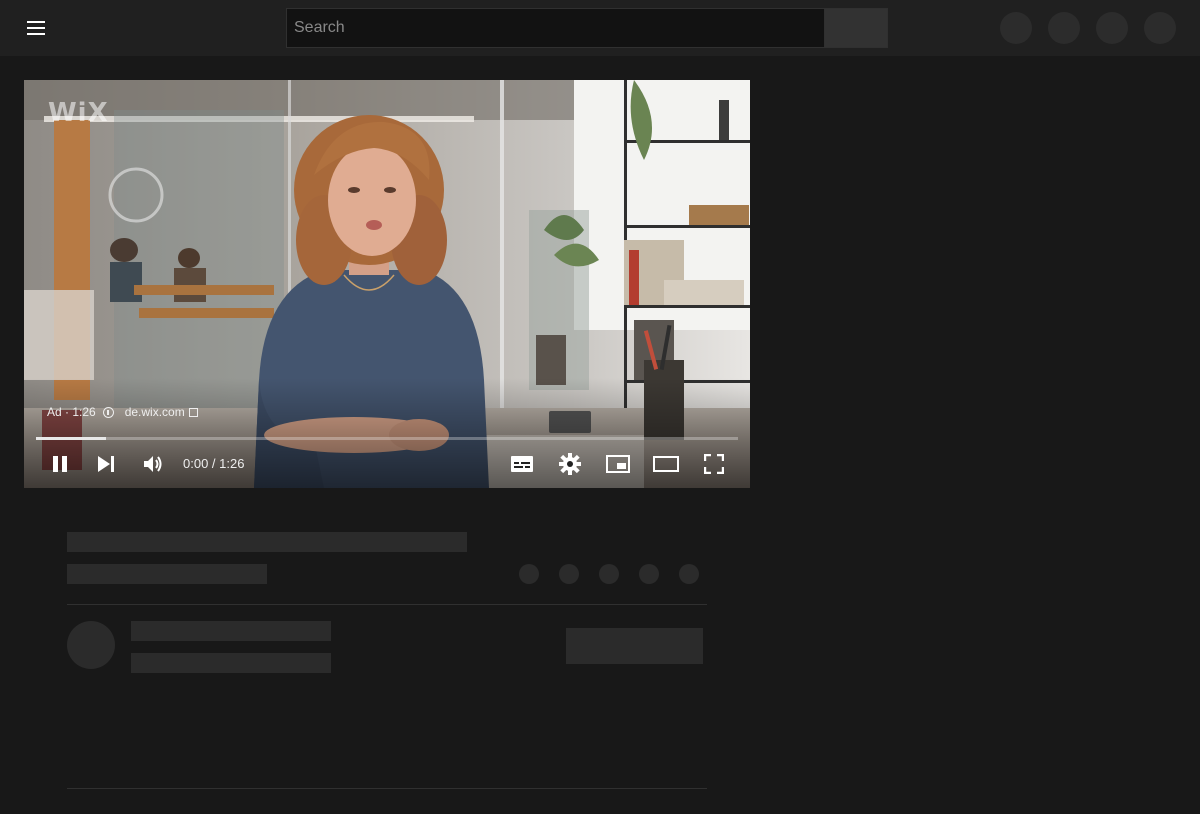 This screenshot has height=814, width=1200. What do you see at coordinates (153, 464) in the screenshot?
I see `volume-icon` at bounding box center [153, 464].